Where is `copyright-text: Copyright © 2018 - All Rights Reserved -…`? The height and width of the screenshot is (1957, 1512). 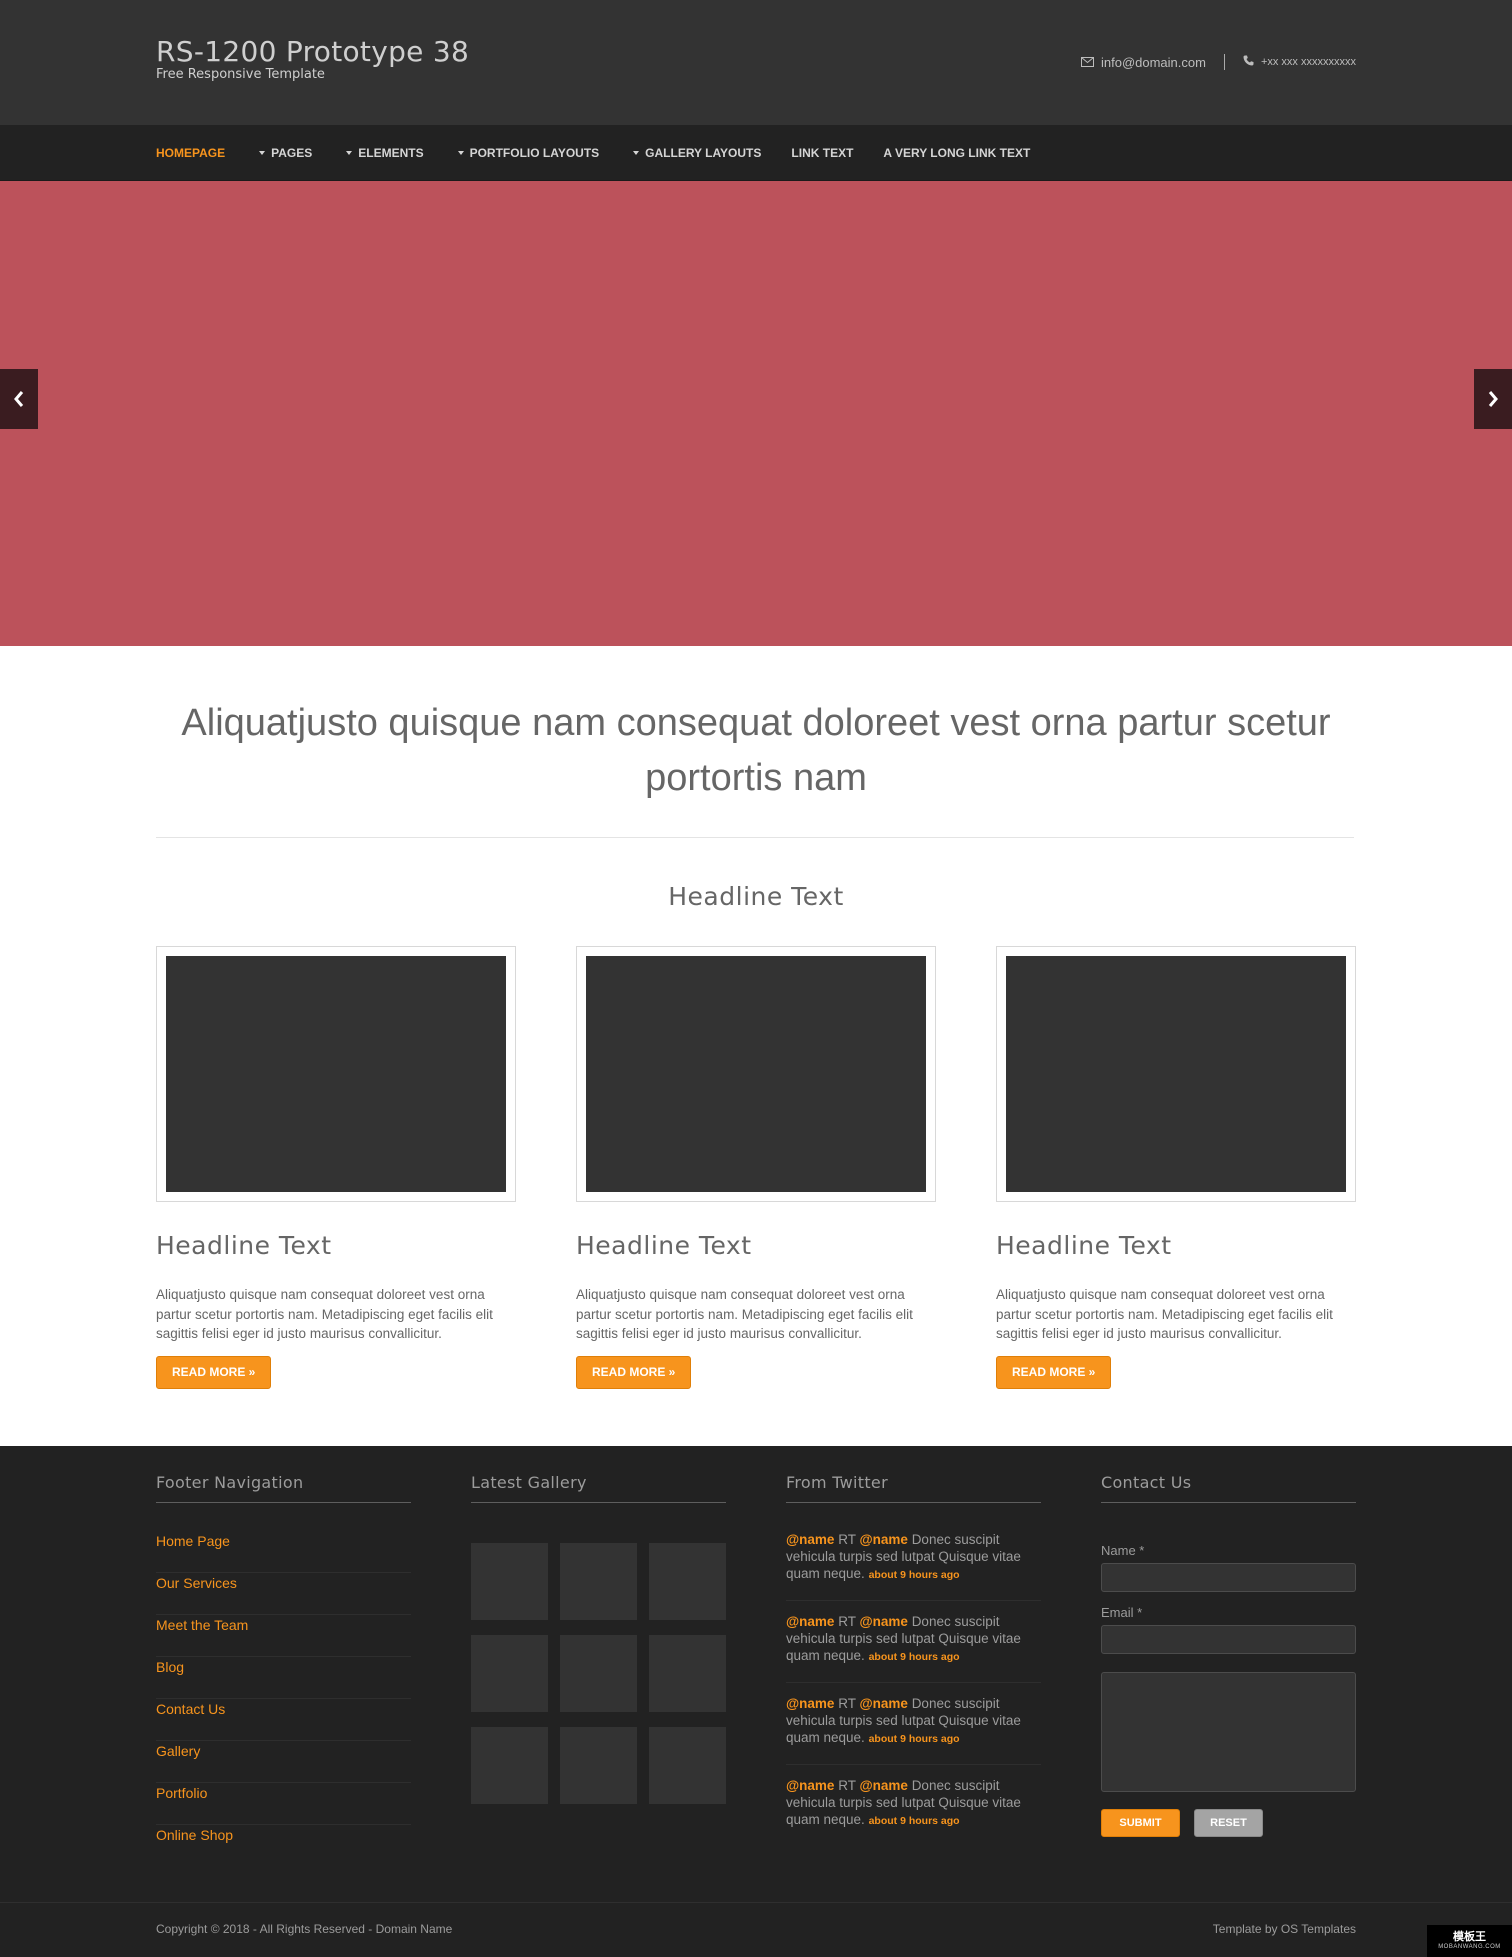
copyright-text: Copyright © 2018 - All Rights Reserved -… is located at coordinates (304, 1929).